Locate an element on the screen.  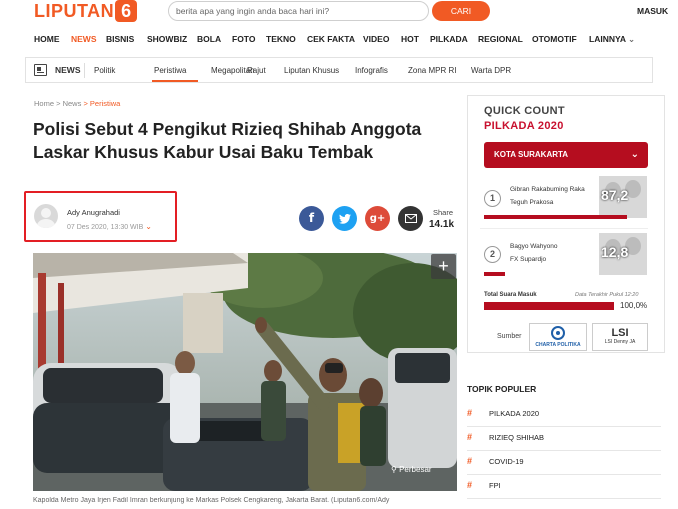
quick-count-panel is located at coordinates (566, 224).